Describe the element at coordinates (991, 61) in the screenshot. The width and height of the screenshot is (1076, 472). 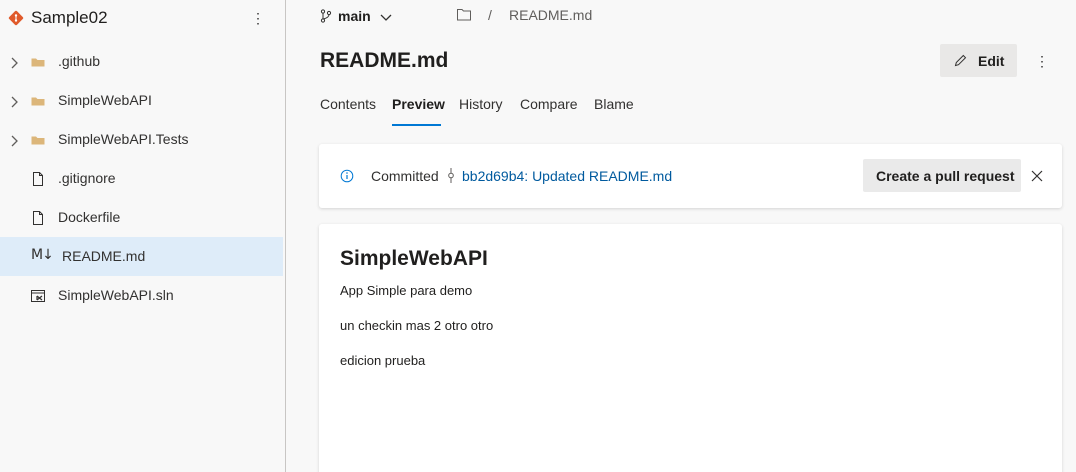
I see `edit-button-label: Edit` at that location.